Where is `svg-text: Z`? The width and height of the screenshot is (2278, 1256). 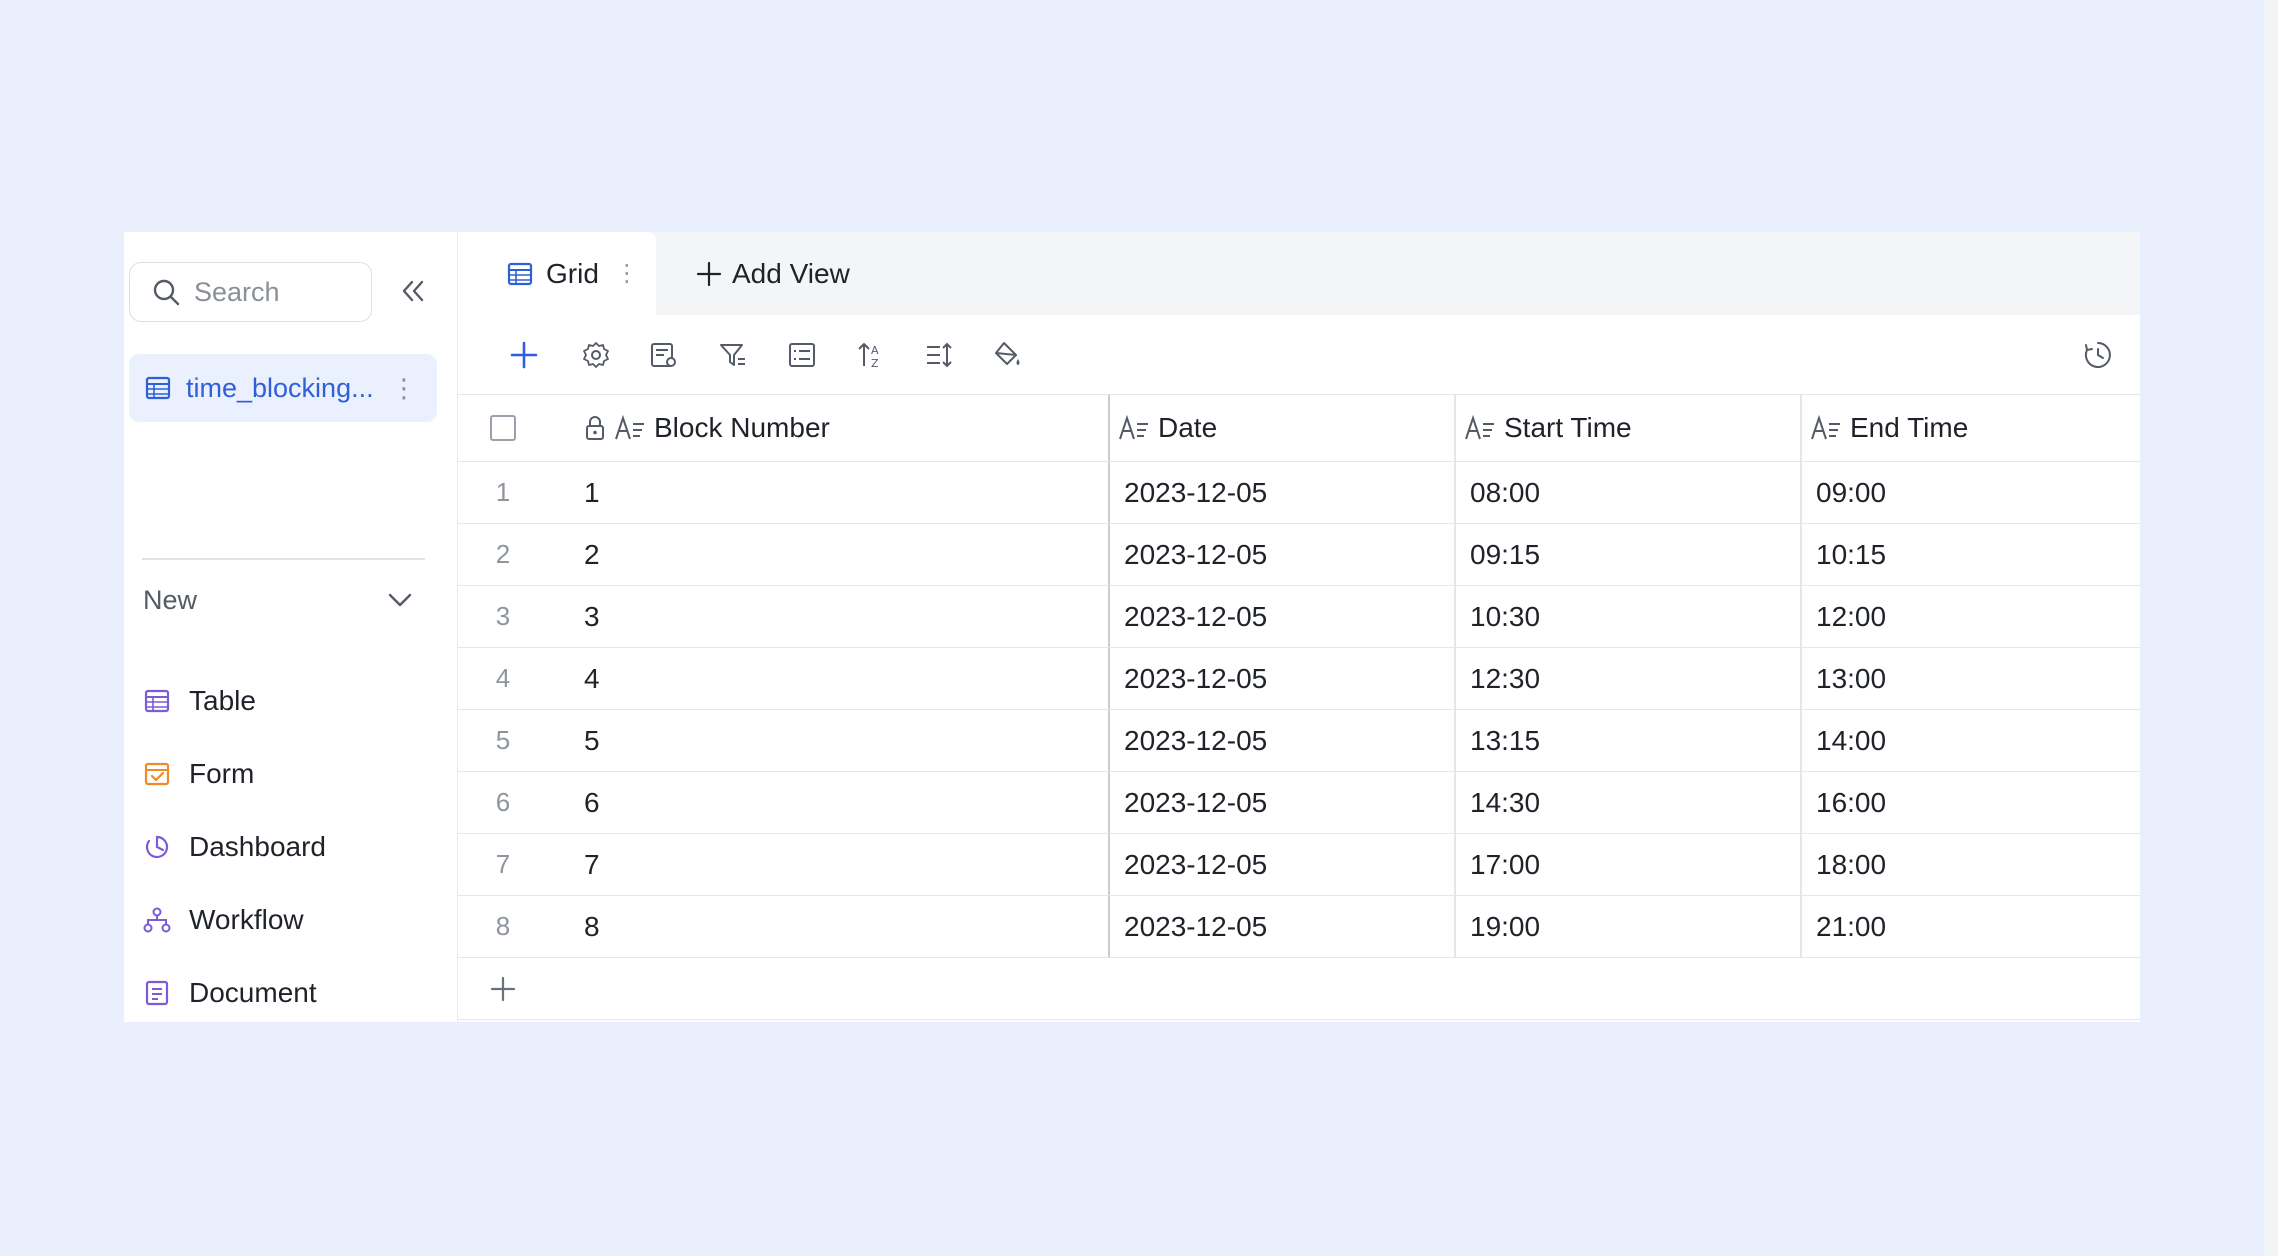 svg-text: Z is located at coordinates (875, 363).